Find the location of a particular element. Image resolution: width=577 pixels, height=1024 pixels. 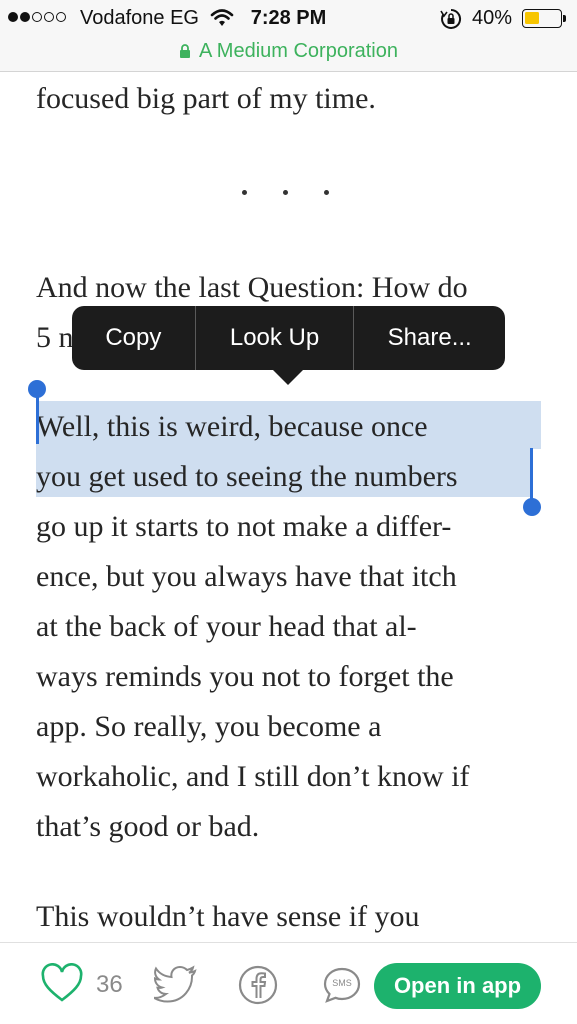

paragraph-line: that’s good or bad. is located at coordinates (147, 827).